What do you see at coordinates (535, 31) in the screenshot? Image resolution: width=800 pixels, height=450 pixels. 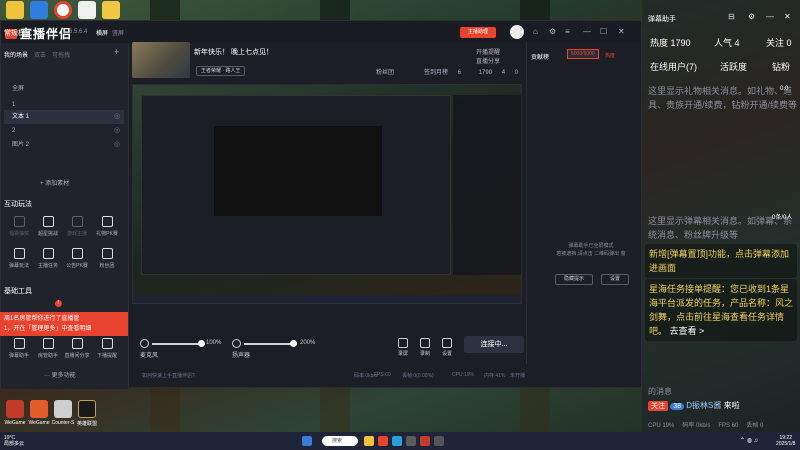 I see `skin-icon: ⌂` at bounding box center [535, 31].